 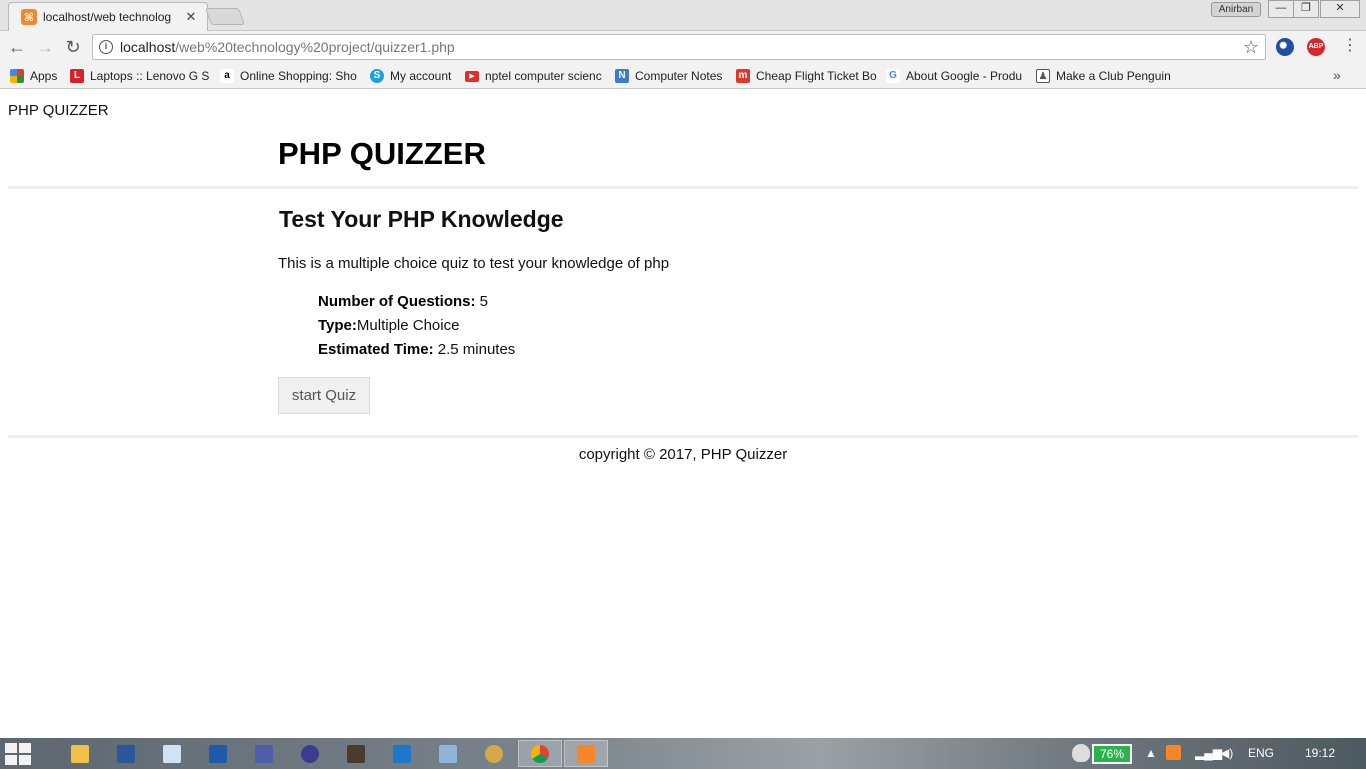 I want to click on taskbar-infinity-app, so click(x=310, y=753).